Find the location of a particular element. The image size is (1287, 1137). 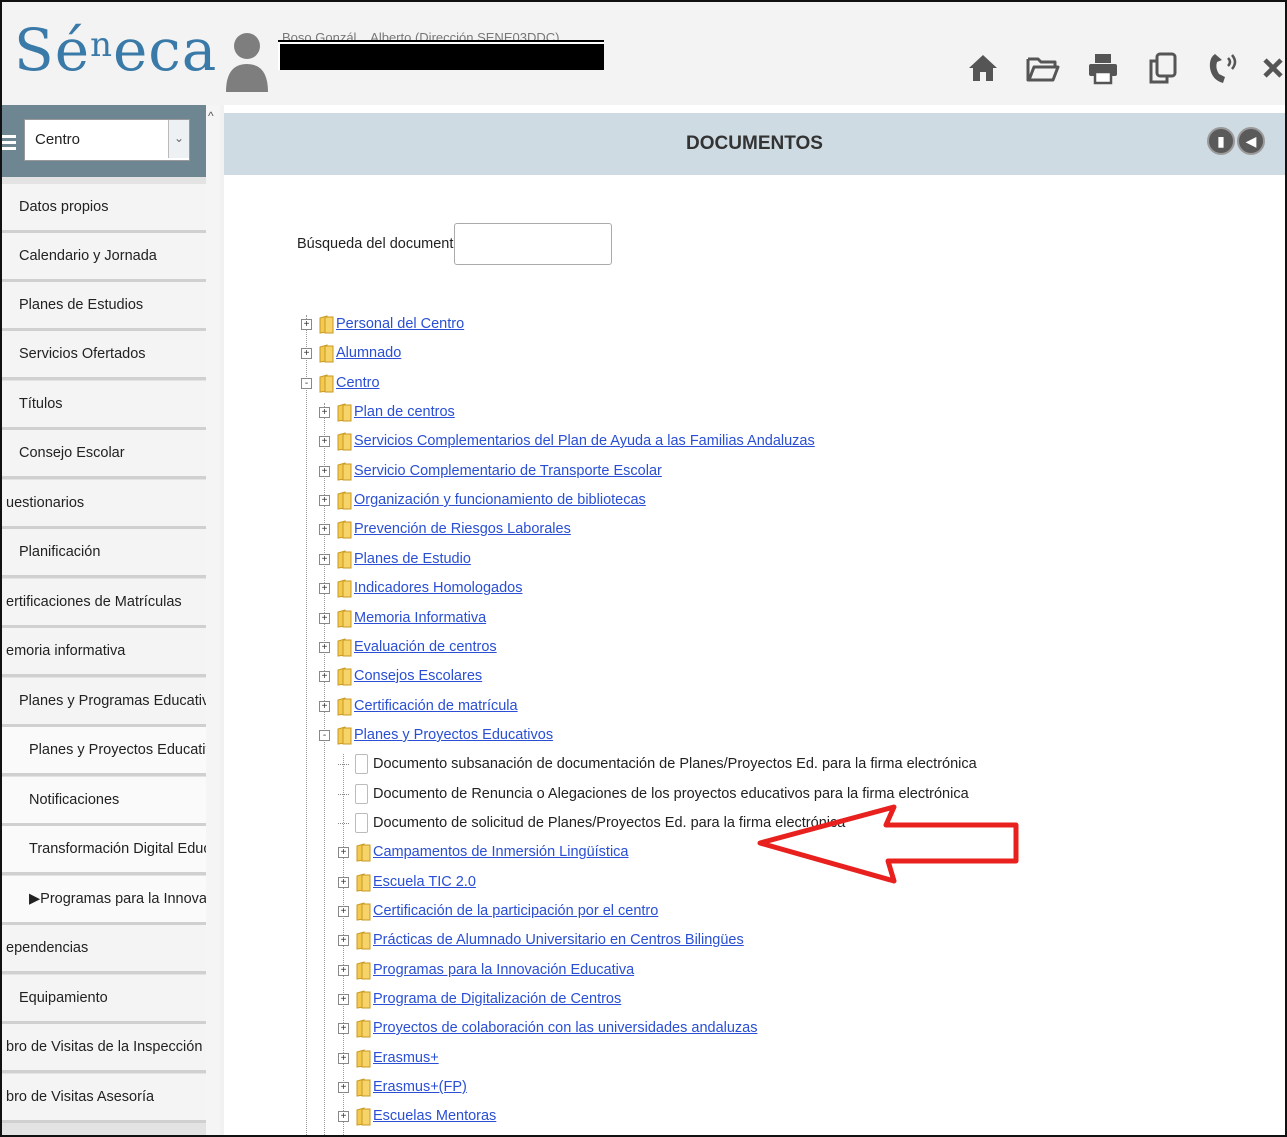

annotation-arrow is located at coordinates (888, 844).